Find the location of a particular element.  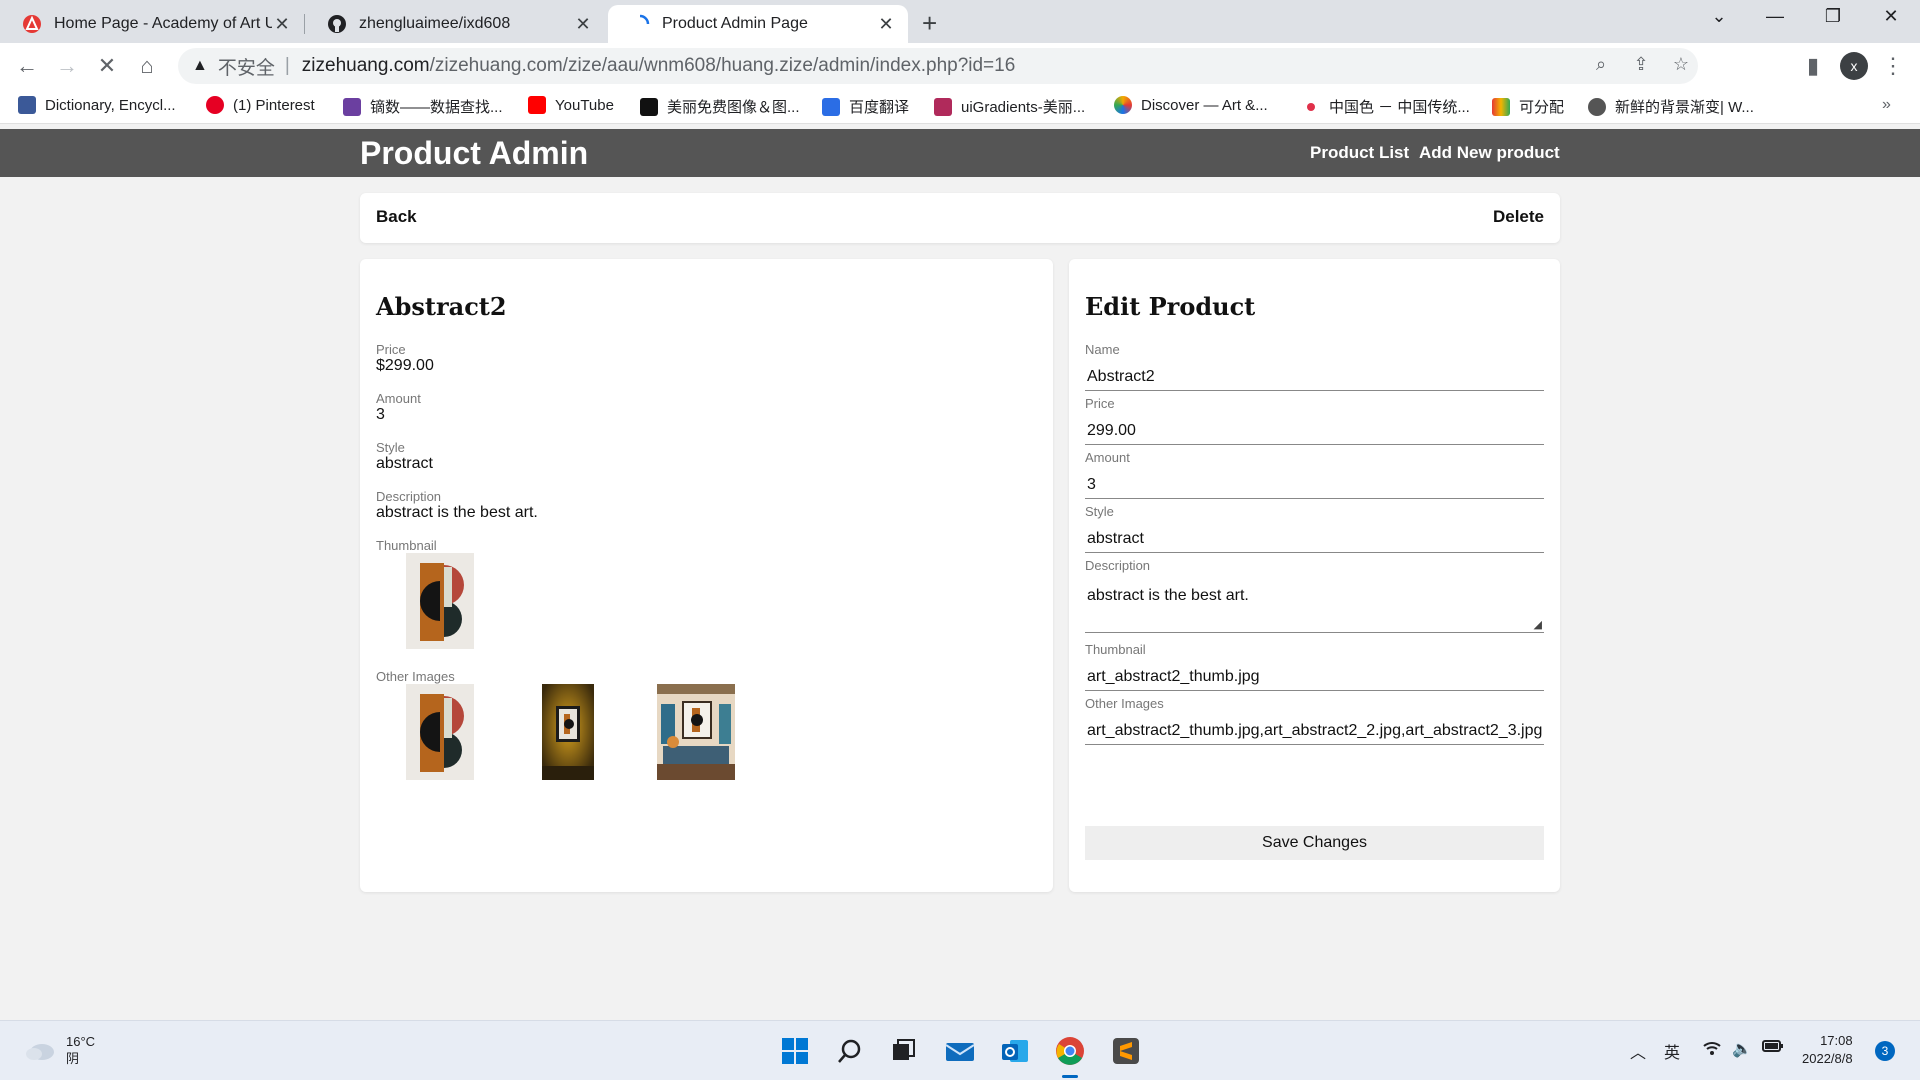

description-field: Description abstract is the best art. is located at coordinates (457, 505).